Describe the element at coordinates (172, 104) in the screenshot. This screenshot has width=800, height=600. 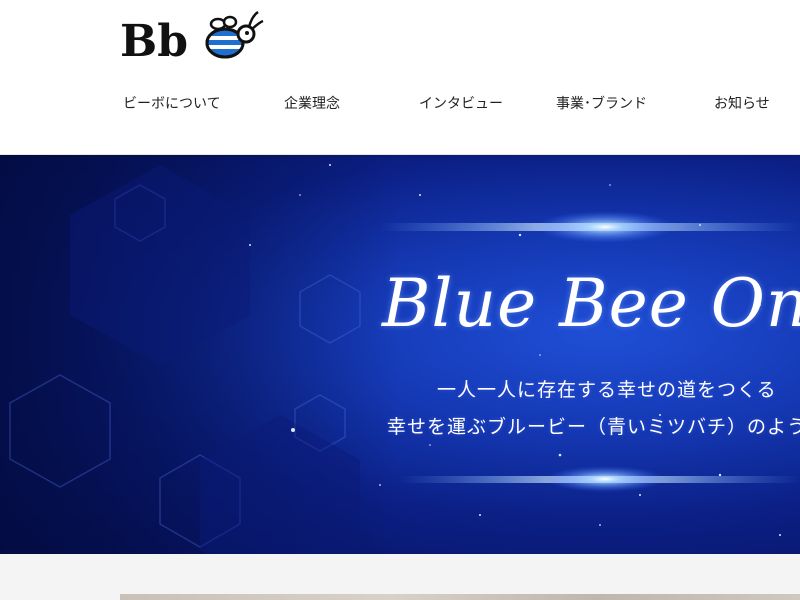
I see `nav-item-about: ビーボについて` at that location.